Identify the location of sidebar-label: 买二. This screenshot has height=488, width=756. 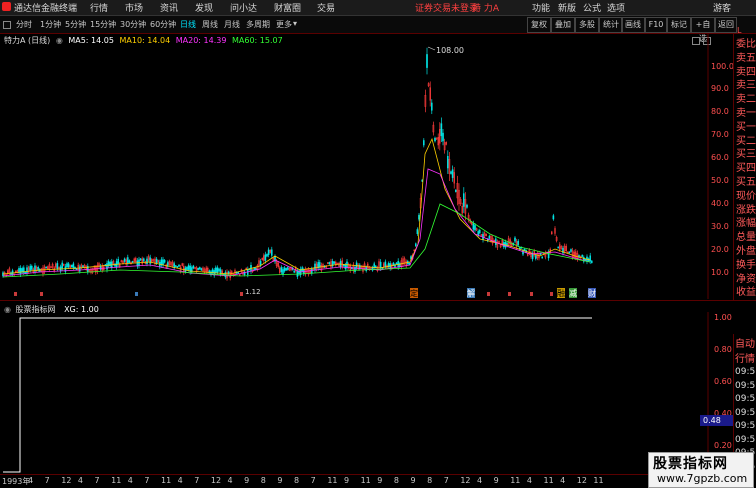
(746, 141).